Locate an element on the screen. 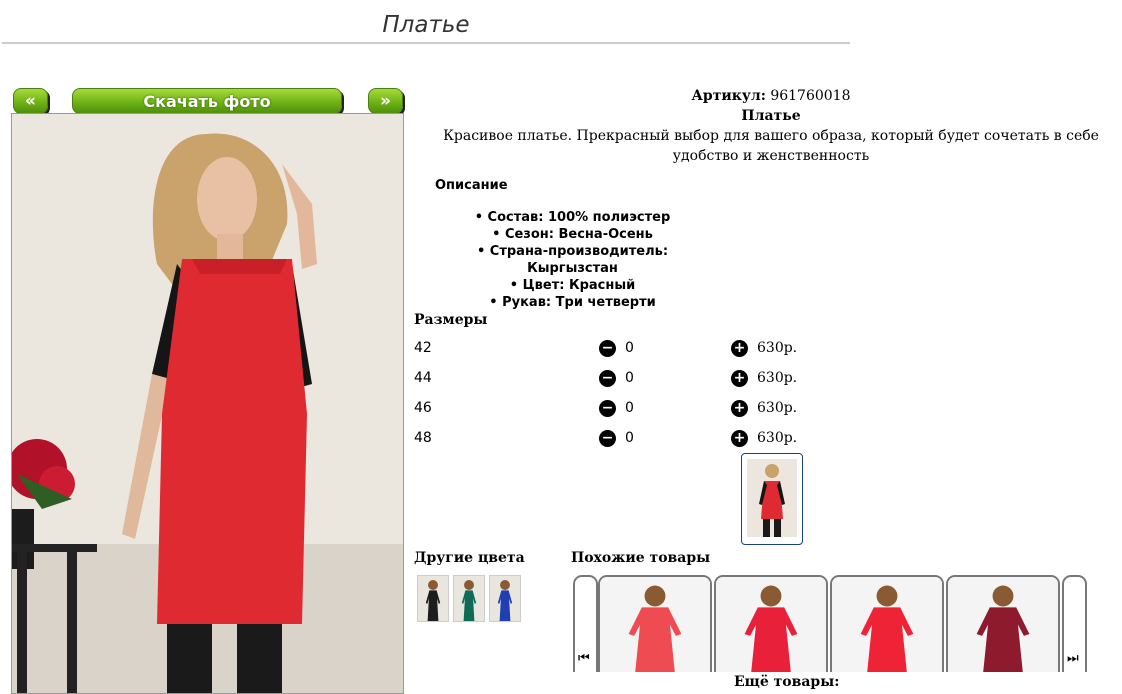 Image resolution: width=1122 pixels, height=694 pixels. property-item: Цвет: Красный is located at coordinates (572, 285).